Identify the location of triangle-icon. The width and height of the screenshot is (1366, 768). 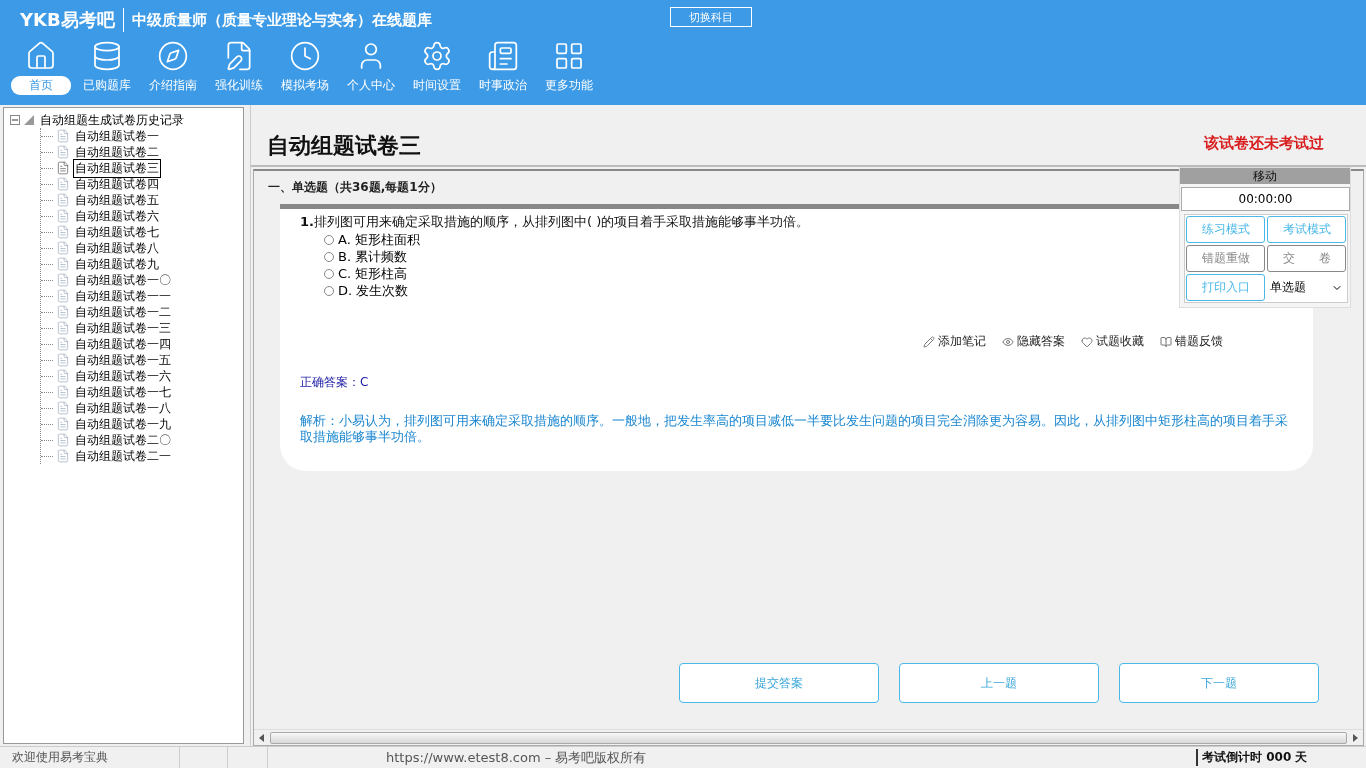
(29, 120).